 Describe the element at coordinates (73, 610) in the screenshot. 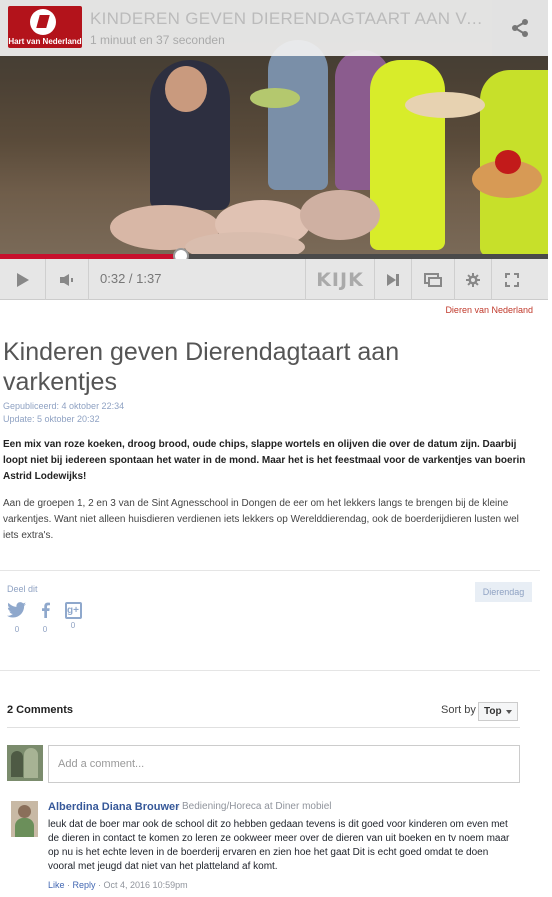

I see `googleplus-icon: g+` at that location.